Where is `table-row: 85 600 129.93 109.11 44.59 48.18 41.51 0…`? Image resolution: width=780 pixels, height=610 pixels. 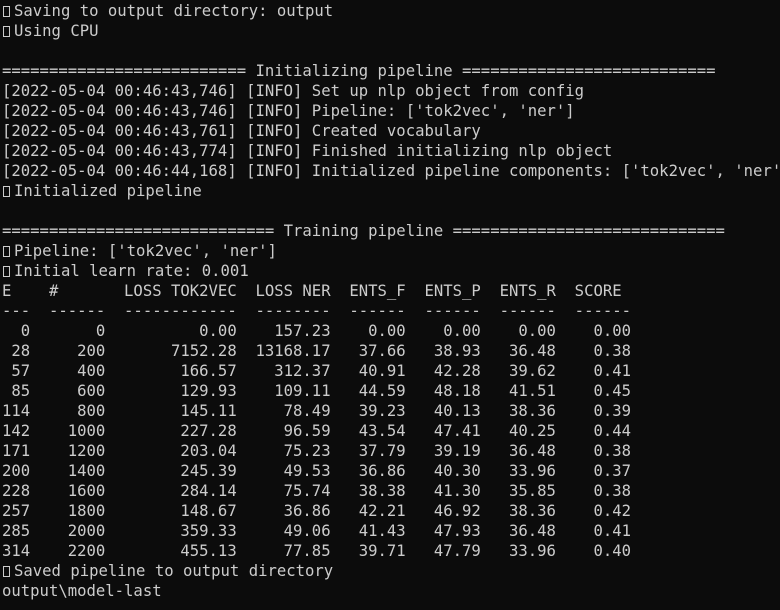 table-row: 85 600 129.93 109.11 44.59 48.18 41.51 0… is located at coordinates (317, 391).